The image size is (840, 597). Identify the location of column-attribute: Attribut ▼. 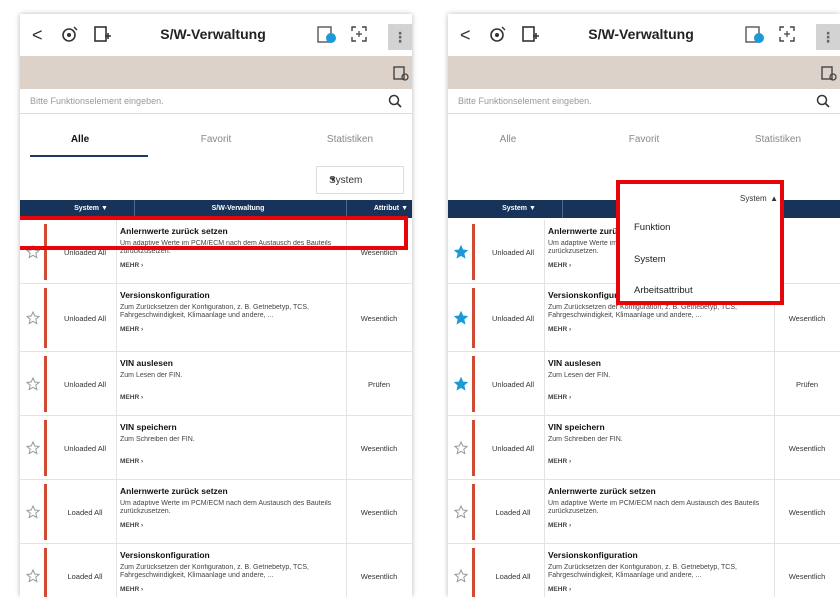
(391, 208).